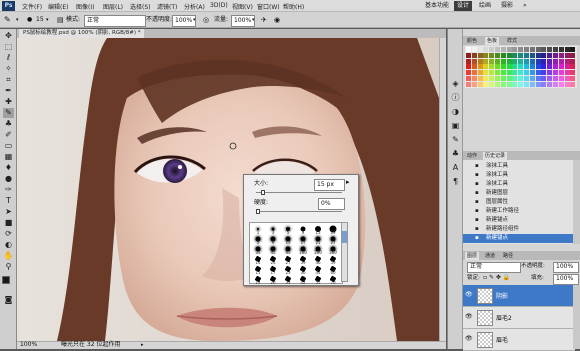  Describe the element at coordinates (47, 20) in the screenshot. I see `brush-picker-chevron-icon: ▾` at that location.